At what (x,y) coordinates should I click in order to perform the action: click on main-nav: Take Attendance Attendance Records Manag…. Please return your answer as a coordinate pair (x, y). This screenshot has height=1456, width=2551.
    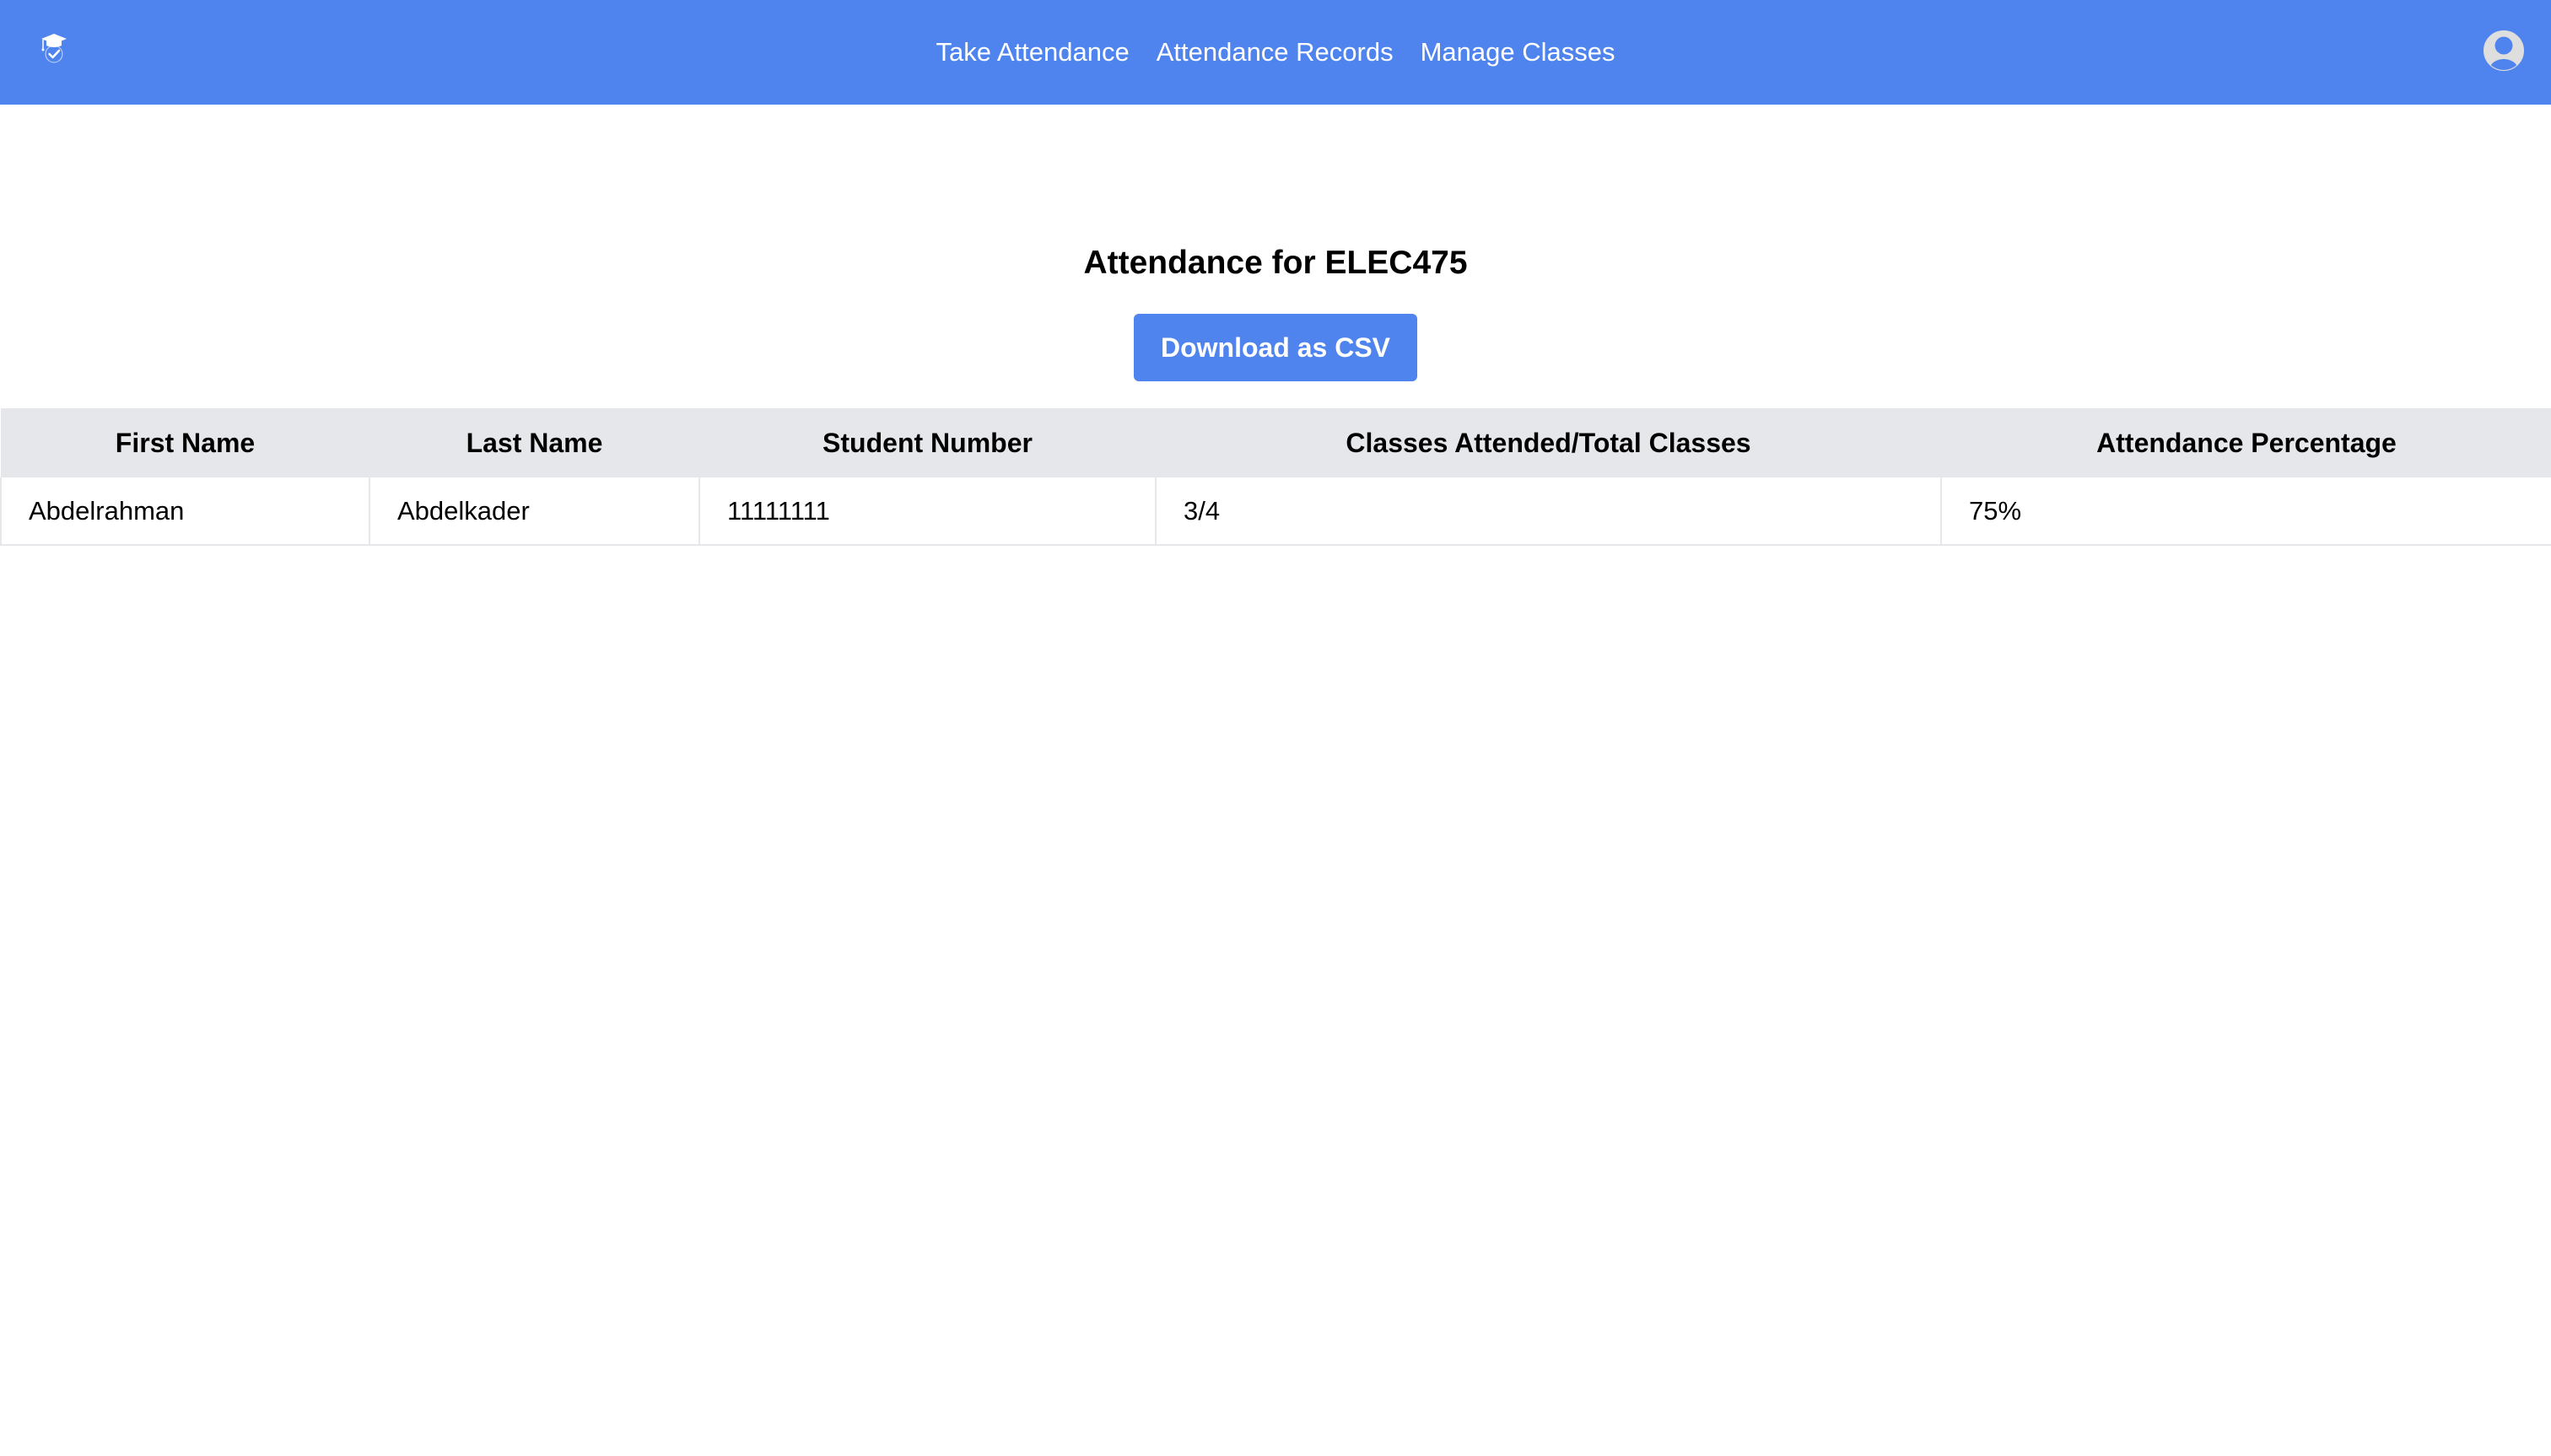
    Looking at the image, I should click on (1275, 53).